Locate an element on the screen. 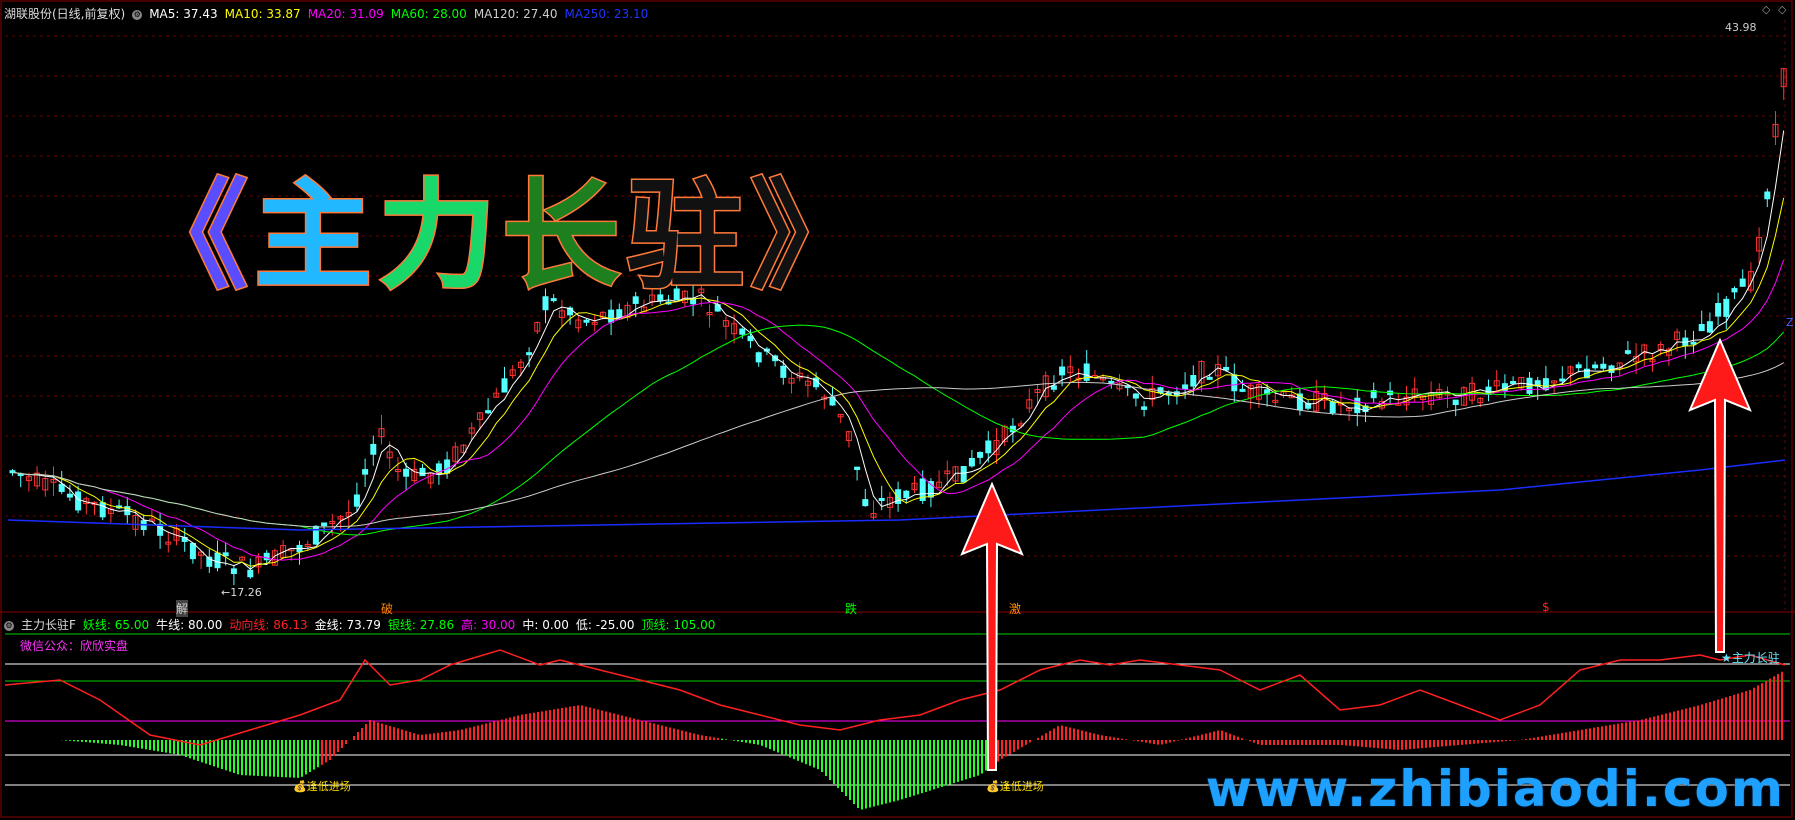 The height and width of the screenshot is (820, 1795). param-jin: 金线: 73.79 is located at coordinates (347, 625).